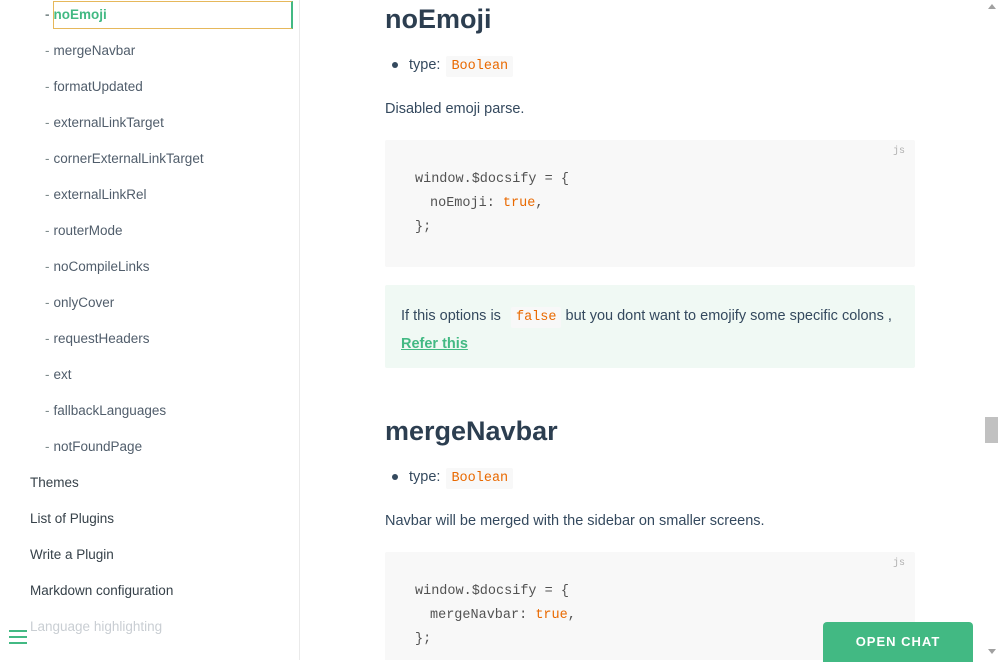  I want to click on sidebar-item-externallinktarget: - externalLinkTarget, so click(104, 123).